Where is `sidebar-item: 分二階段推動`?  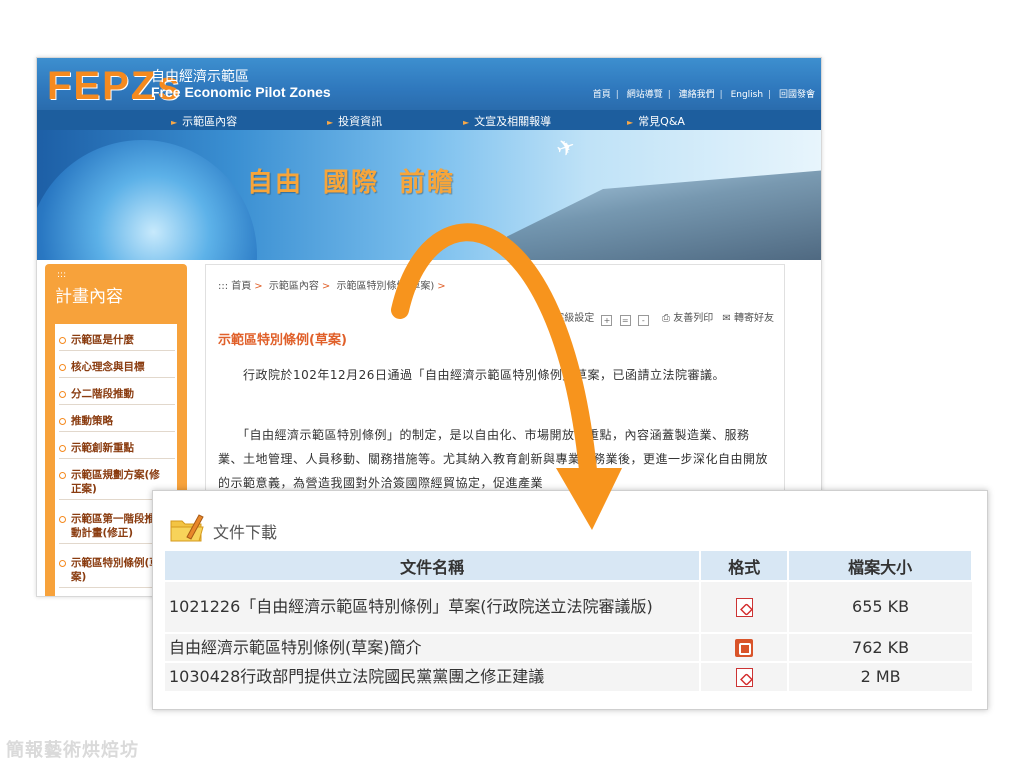
sidebar-item: 分二階段推動 is located at coordinates (117, 394).